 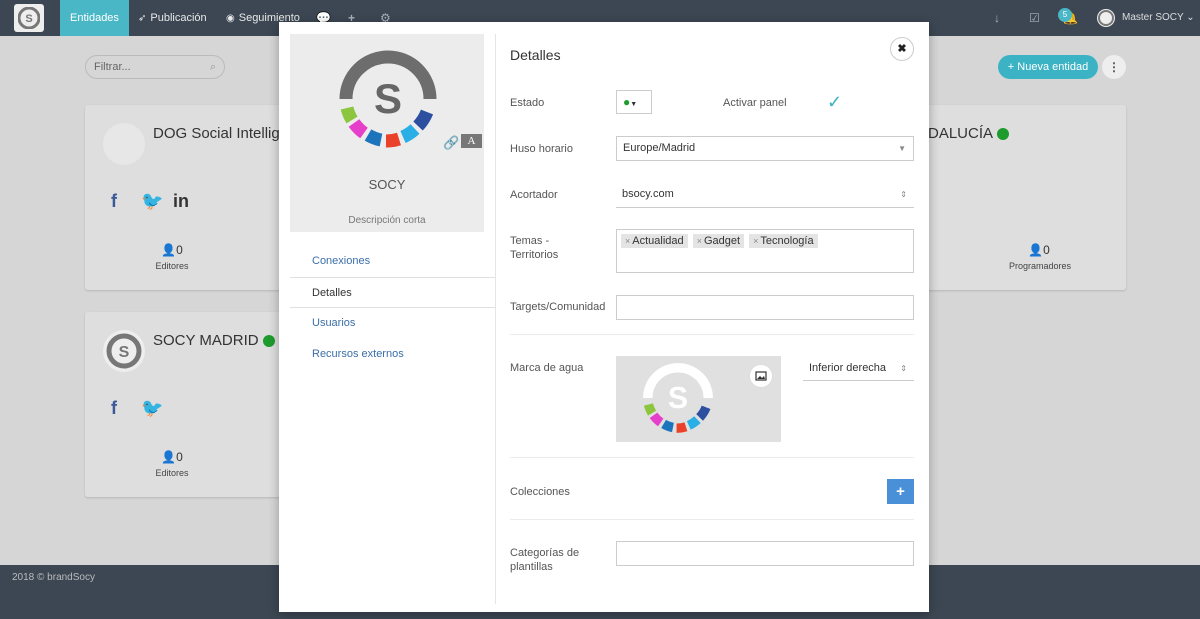 I want to click on footer-copyright: 2018 © brandSocy, so click(x=53, y=577).